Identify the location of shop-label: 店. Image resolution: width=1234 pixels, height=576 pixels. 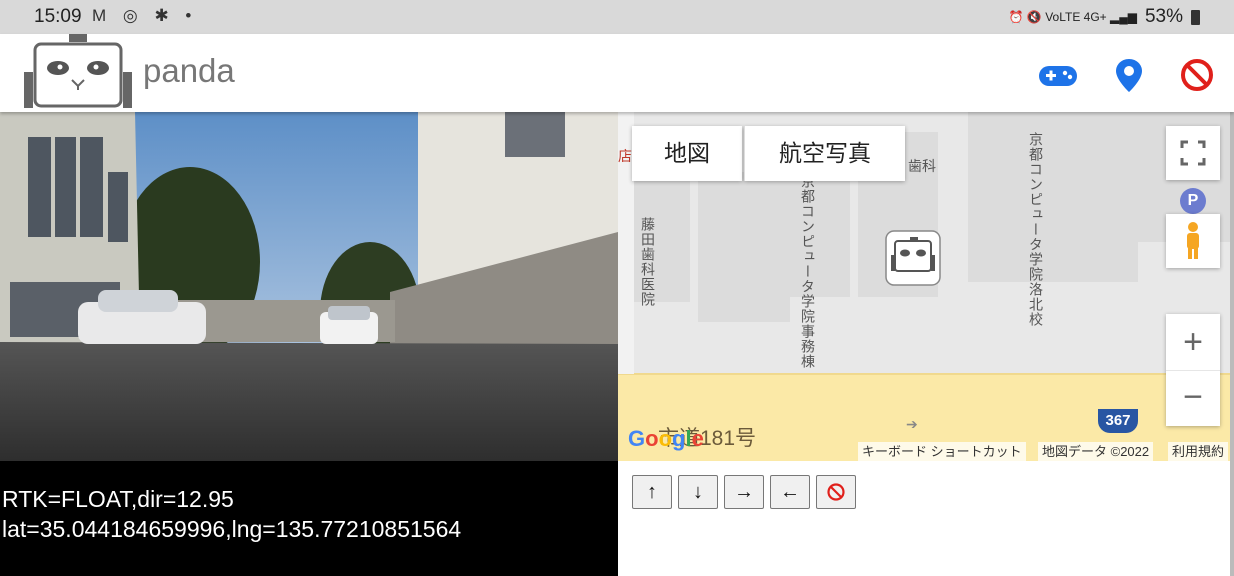
(625, 156).